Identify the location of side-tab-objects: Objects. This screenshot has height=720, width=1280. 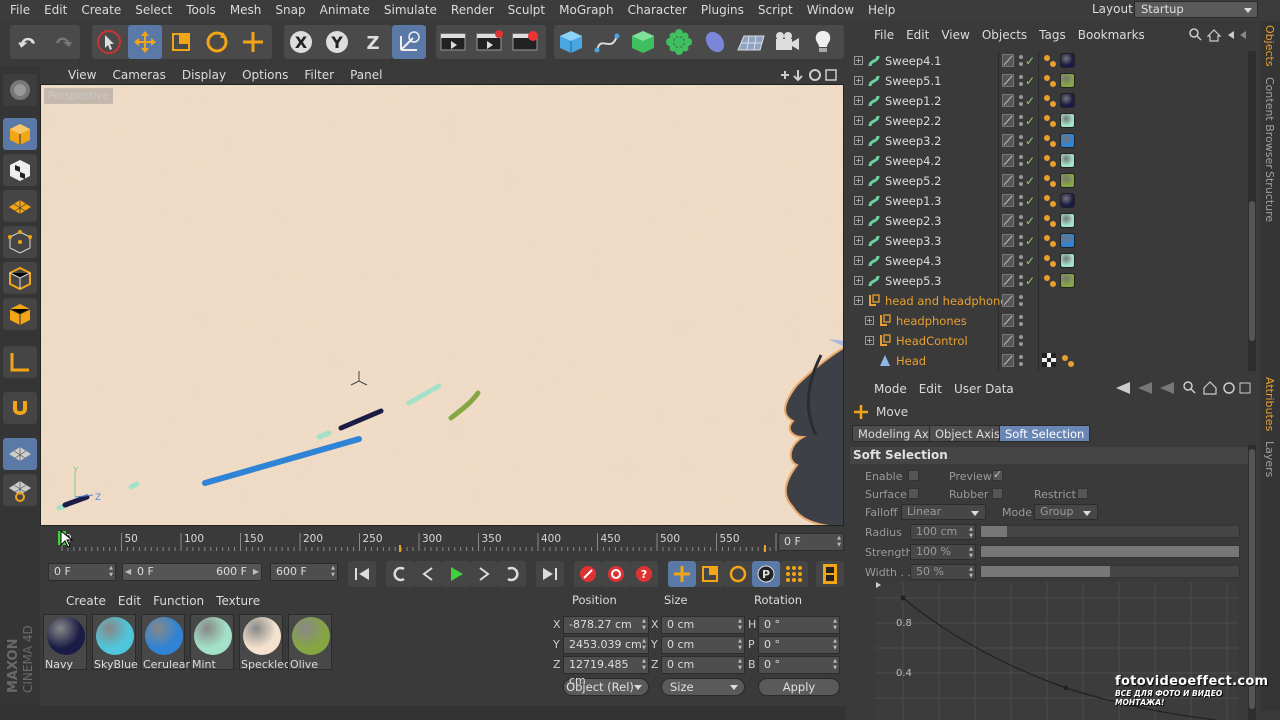
(1269, 46).